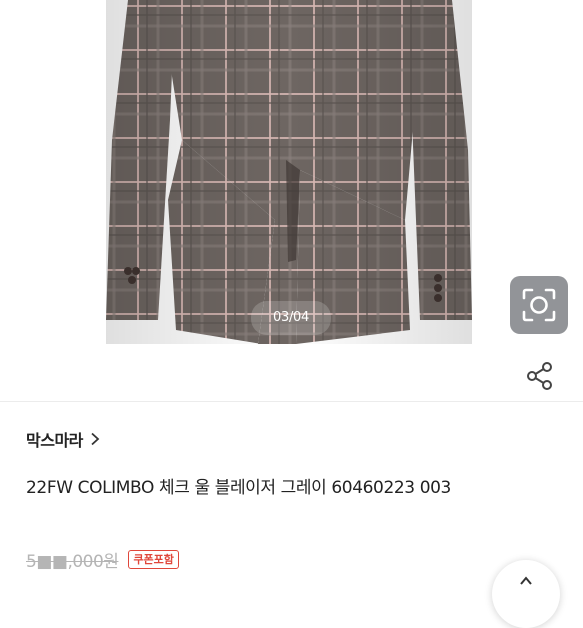  Describe the element at coordinates (291, 318) in the screenshot. I see `image-counter: 03/04` at that location.